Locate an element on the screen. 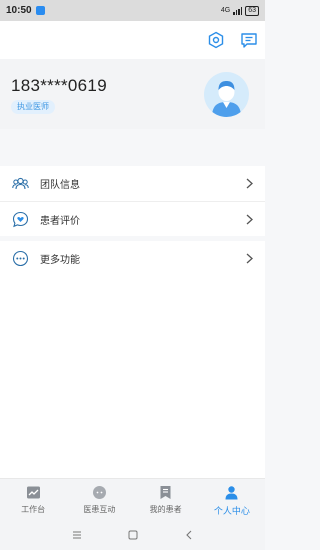  tab-label: 工作台 is located at coordinates (33, 509).